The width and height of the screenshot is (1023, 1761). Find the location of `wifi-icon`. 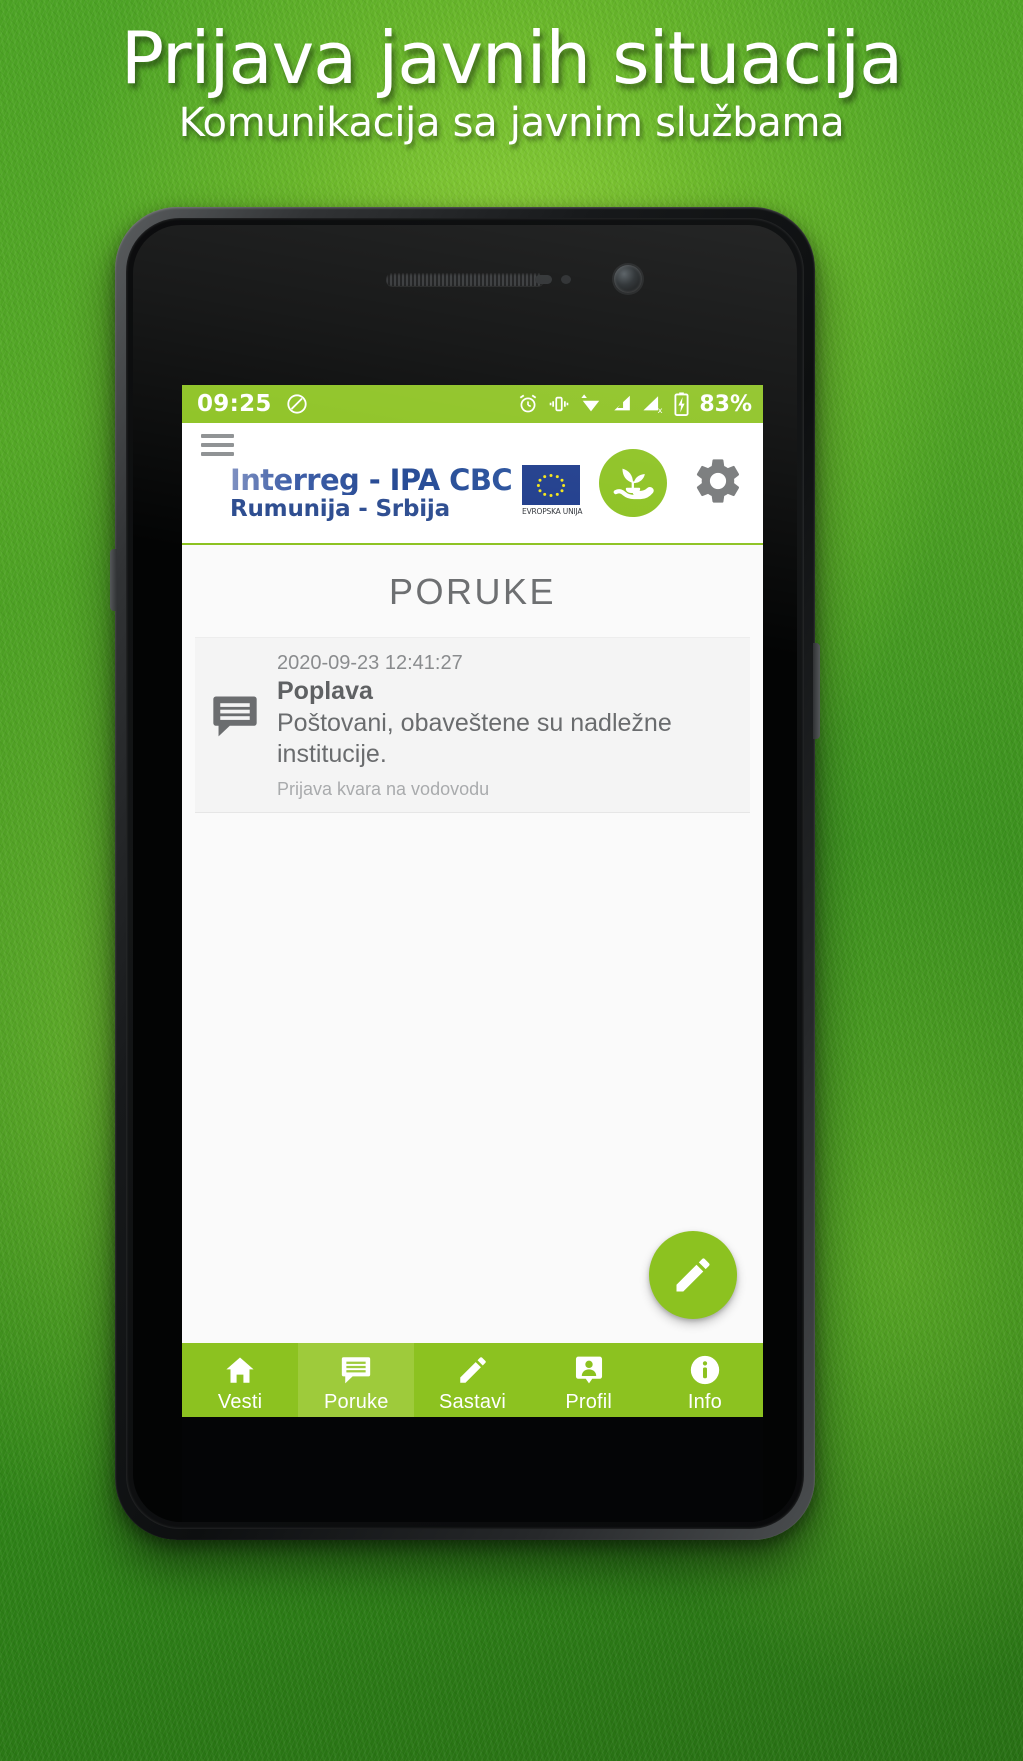

wifi-icon is located at coordinates (590, 403).